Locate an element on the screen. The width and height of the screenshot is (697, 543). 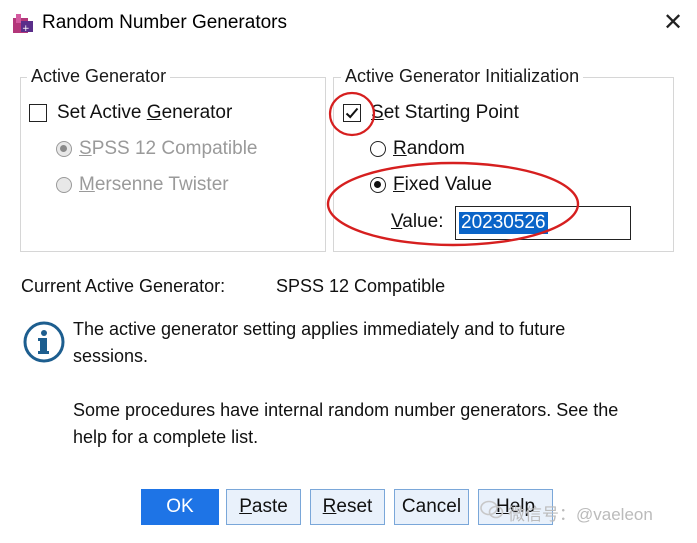
reset-button: Reset is located at coordinates (347, 507).